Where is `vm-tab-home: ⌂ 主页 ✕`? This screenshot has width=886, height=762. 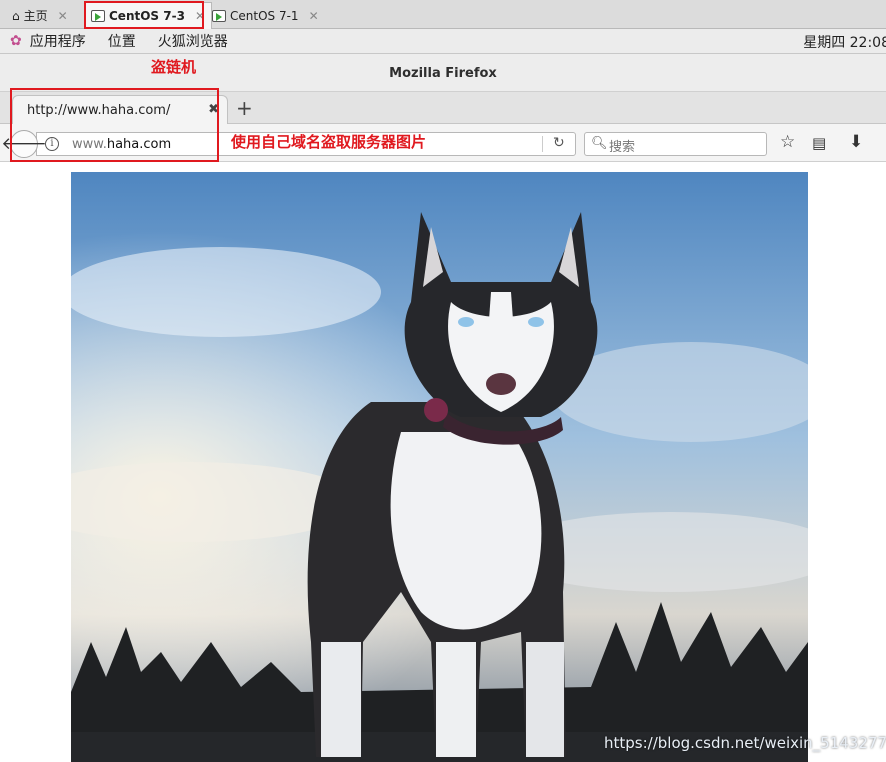 vm-tab-home: ⌂ 主页 ✕ is located at coordinates (40, 15).